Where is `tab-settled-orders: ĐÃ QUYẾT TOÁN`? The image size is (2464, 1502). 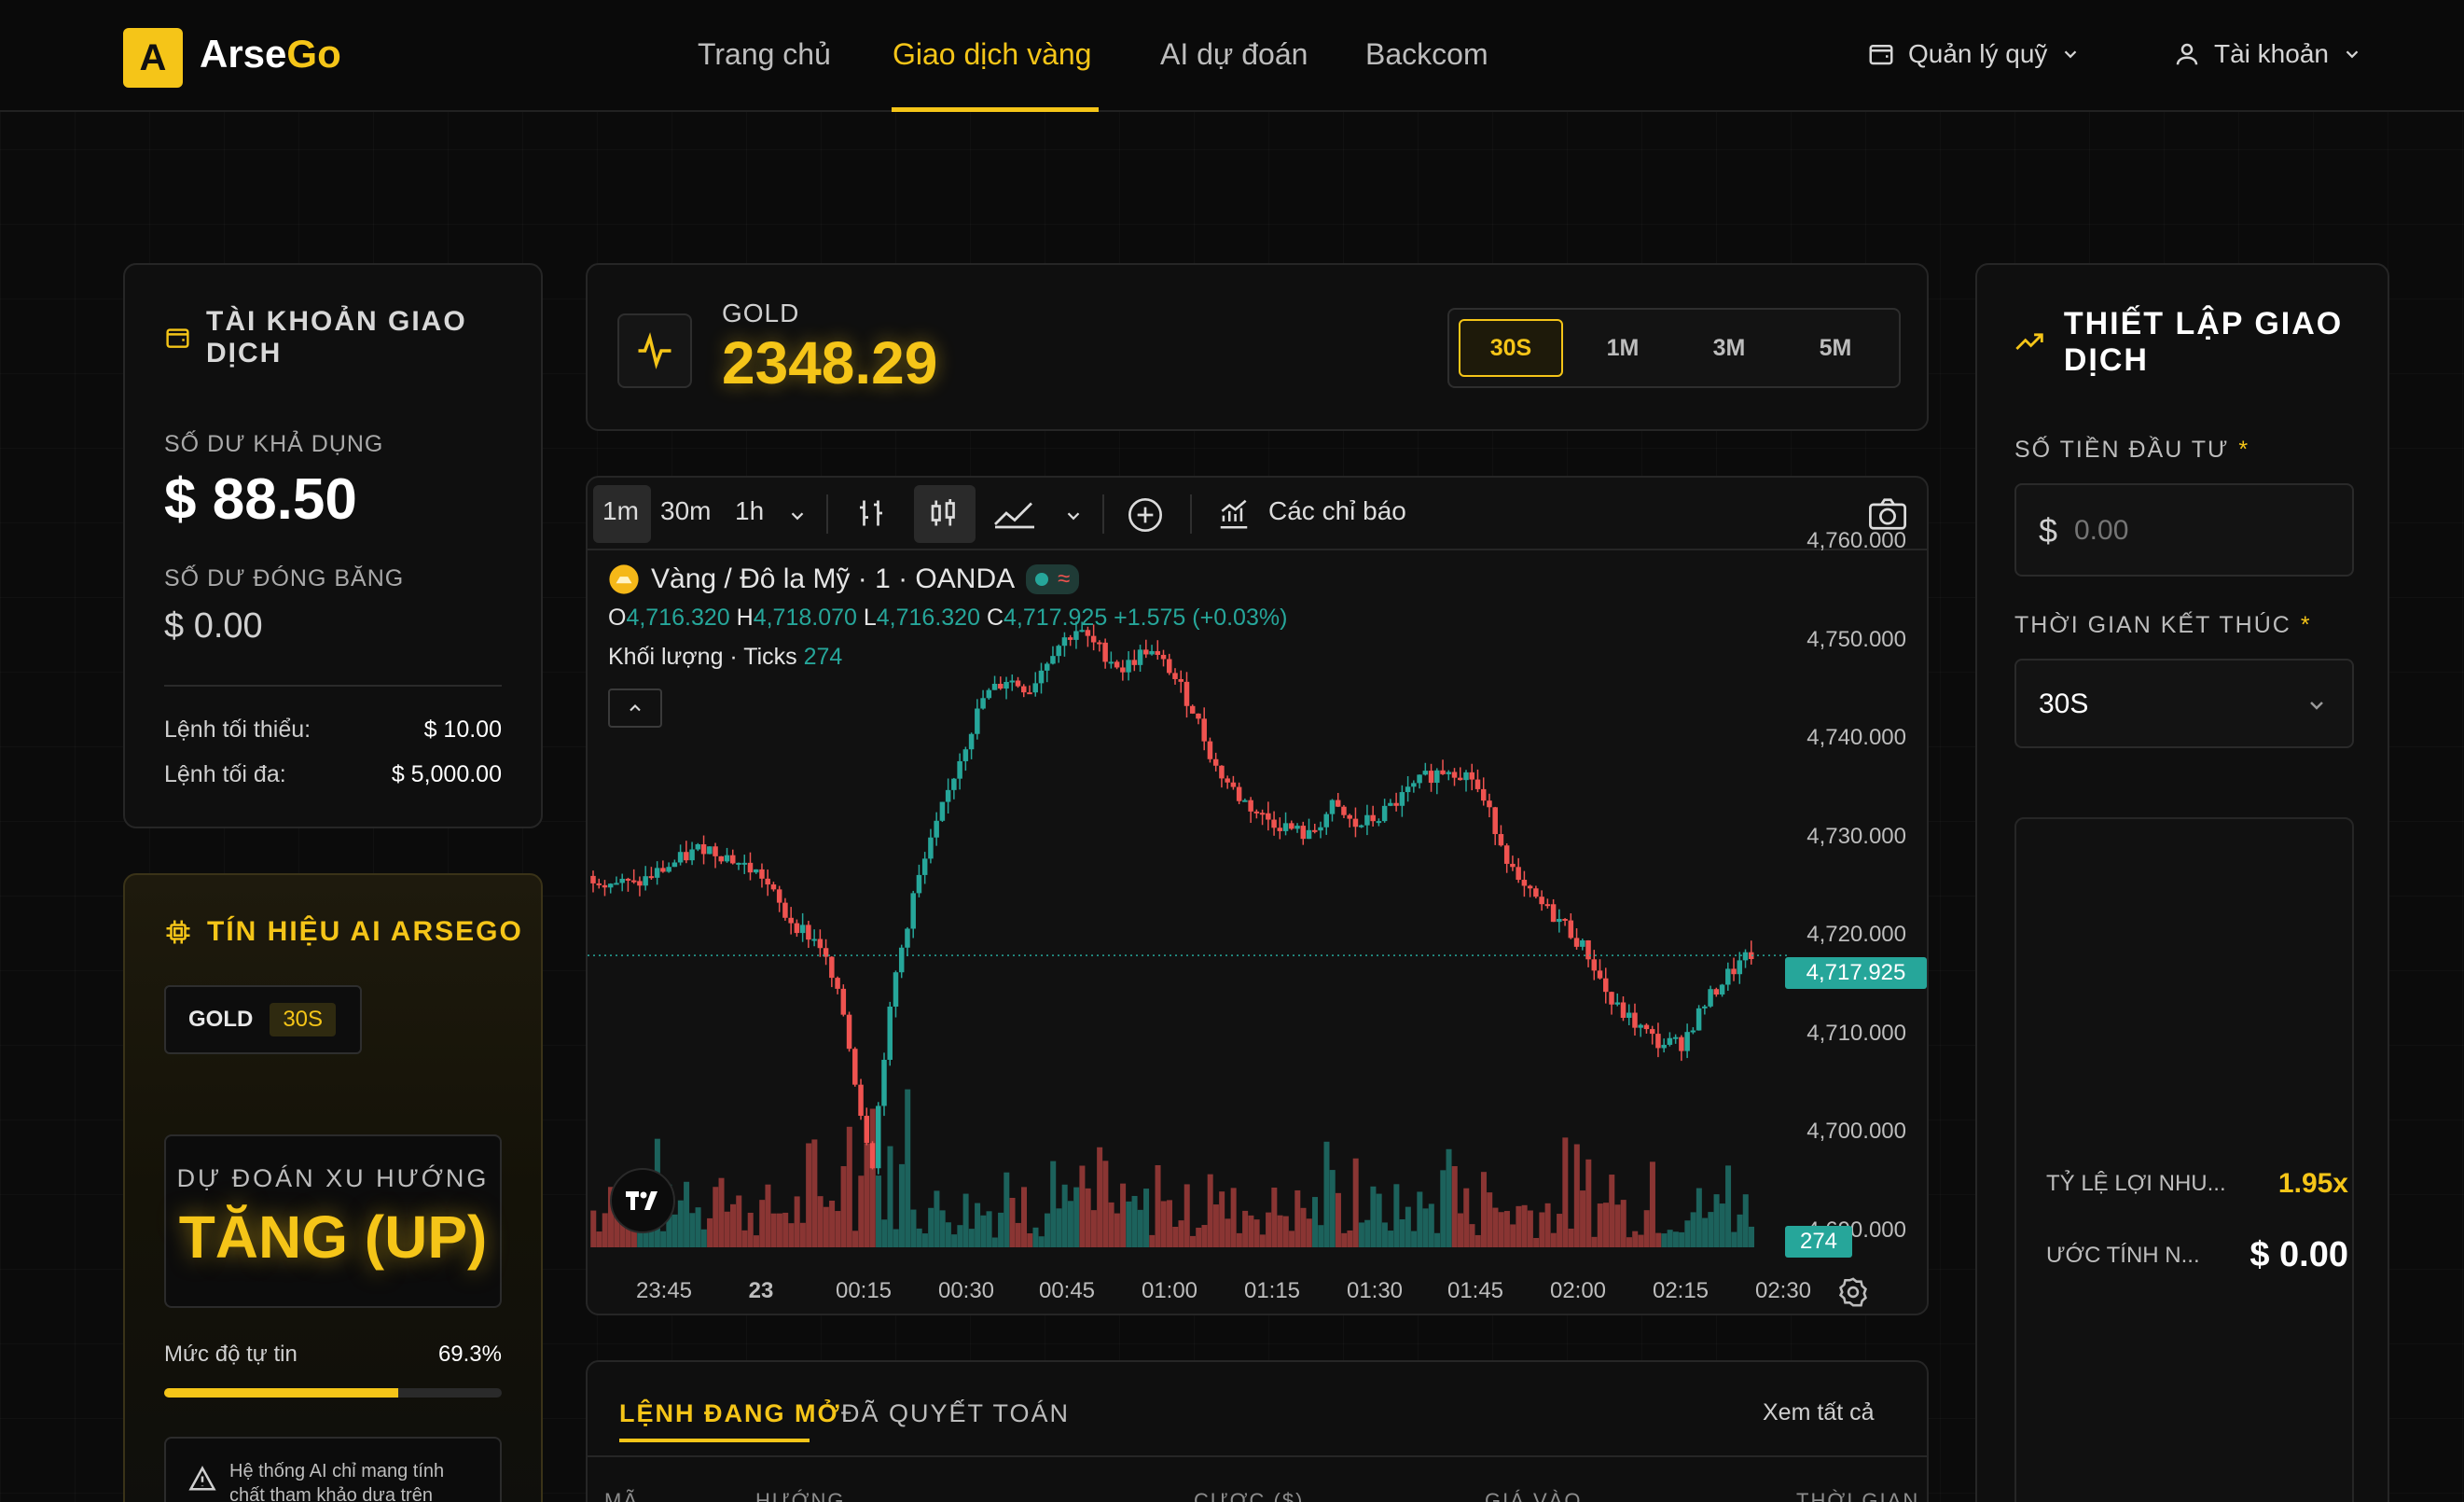 tab-settled-orders: ĐÃ QUYẾT TOÁN is located at coordinates (955, 1414).